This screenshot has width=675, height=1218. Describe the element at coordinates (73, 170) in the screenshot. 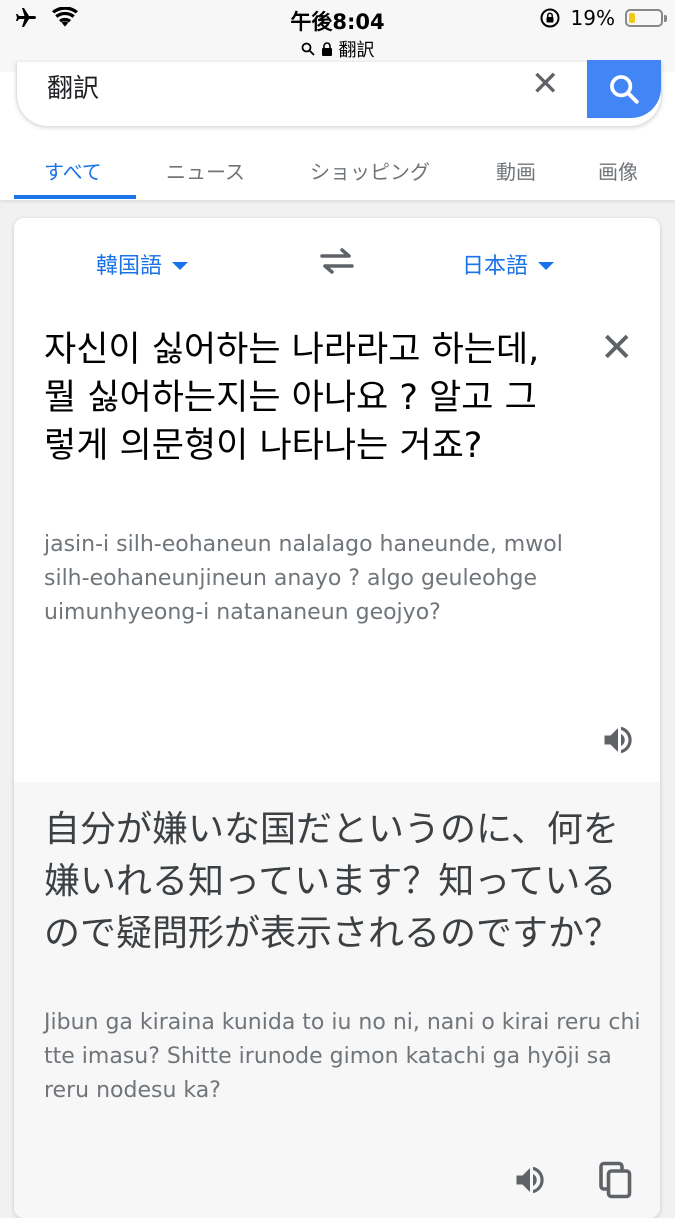

I see `tab-all: すべて` at that location.